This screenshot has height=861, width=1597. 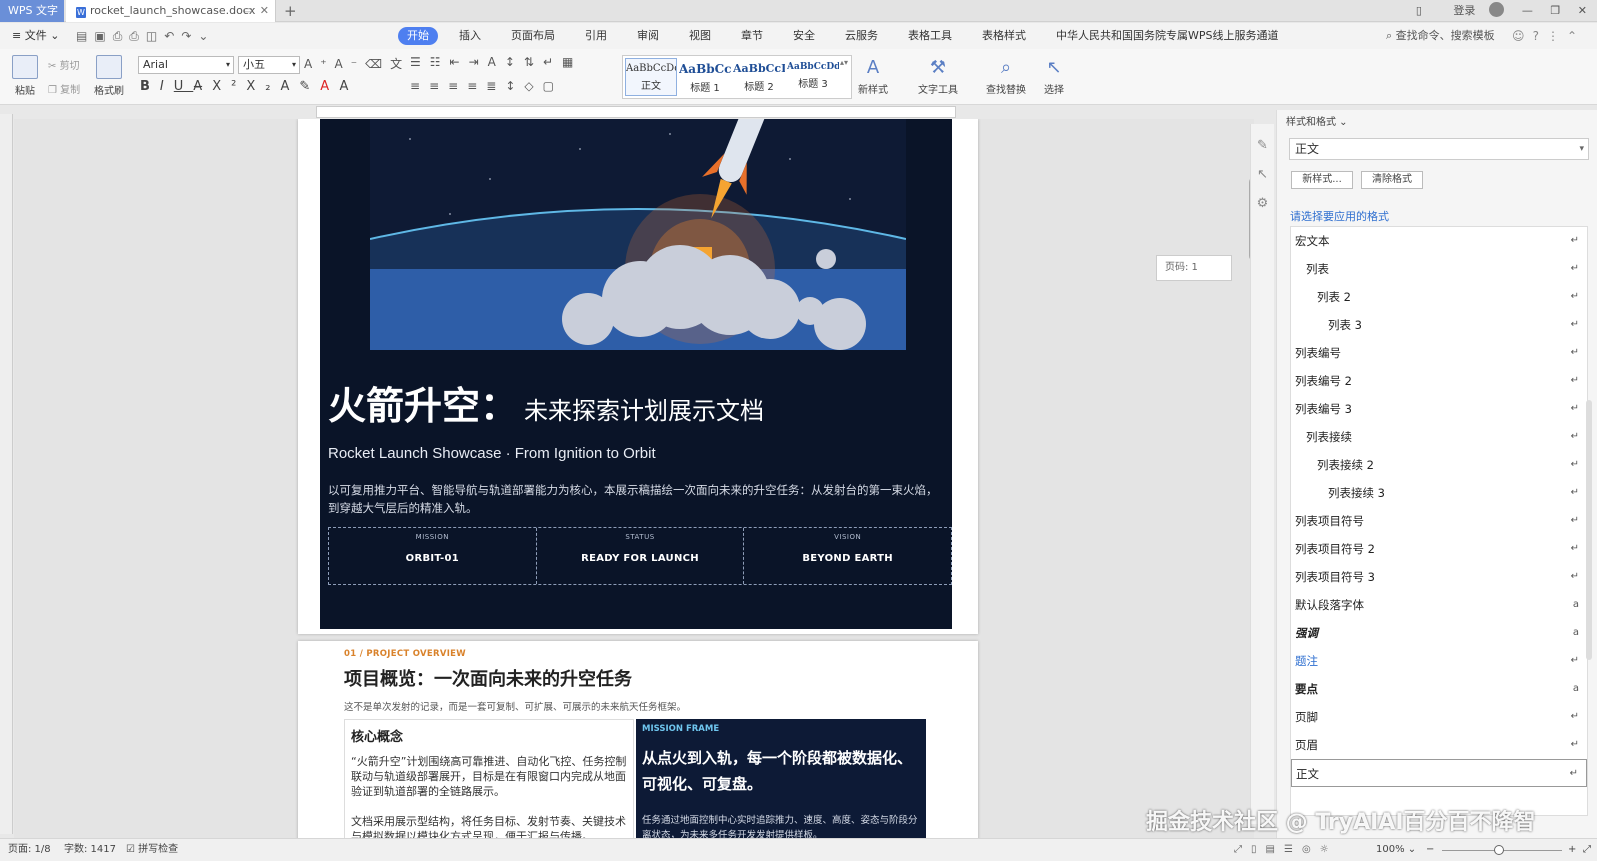 What do you see at coordinates (121, 36) in the screenshot?
I see `export-icon: ⎙` at bounding box center [121, 36].